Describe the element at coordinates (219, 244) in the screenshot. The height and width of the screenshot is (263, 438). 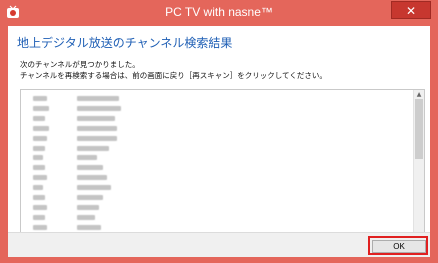
I see `dialog-footer: OK` at that location.